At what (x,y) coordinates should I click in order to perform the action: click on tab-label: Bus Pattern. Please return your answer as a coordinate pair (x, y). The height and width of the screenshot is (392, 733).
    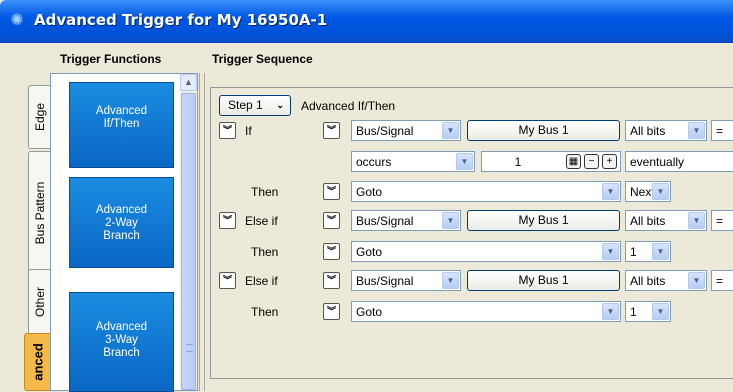
    Looking at the image, I should click on (39, 213).